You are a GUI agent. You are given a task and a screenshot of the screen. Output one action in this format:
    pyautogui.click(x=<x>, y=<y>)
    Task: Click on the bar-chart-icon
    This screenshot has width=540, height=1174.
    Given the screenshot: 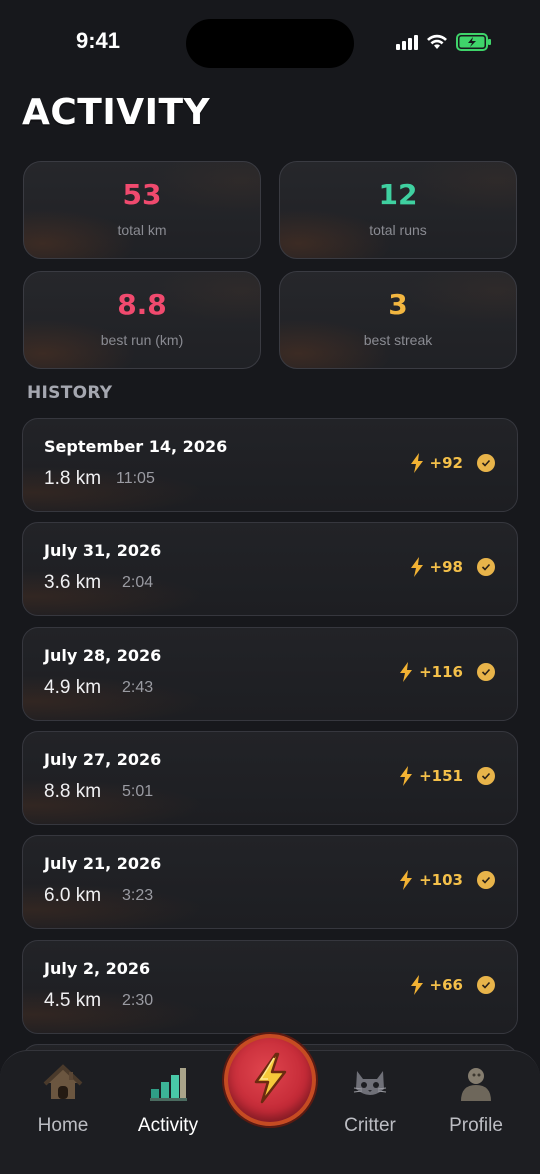 What is the action you would take?
    pyautogui.click(x=168, y=1083)
    